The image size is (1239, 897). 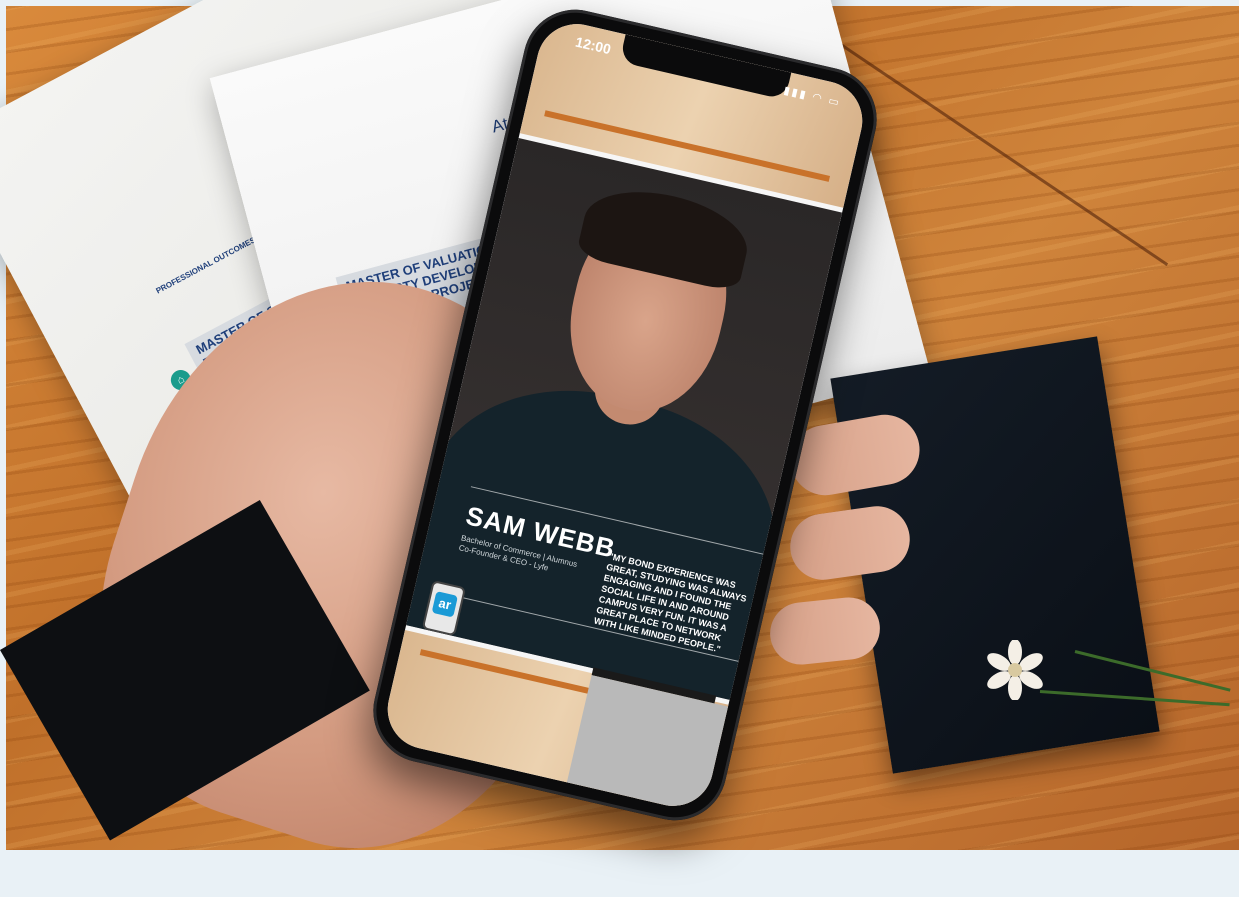 What do you see at coordinates (444, 604) in the screenshot?
I see `ar-icon: ar` at bounding box center [444, 604].